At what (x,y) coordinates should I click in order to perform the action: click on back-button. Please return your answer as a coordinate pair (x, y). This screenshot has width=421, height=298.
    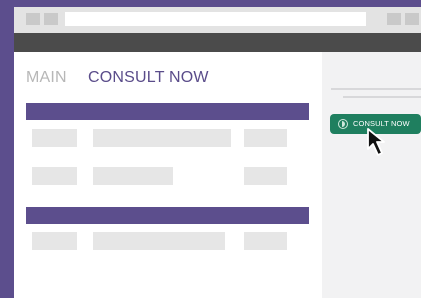
    Looking at the image, I should click on (33, 19).